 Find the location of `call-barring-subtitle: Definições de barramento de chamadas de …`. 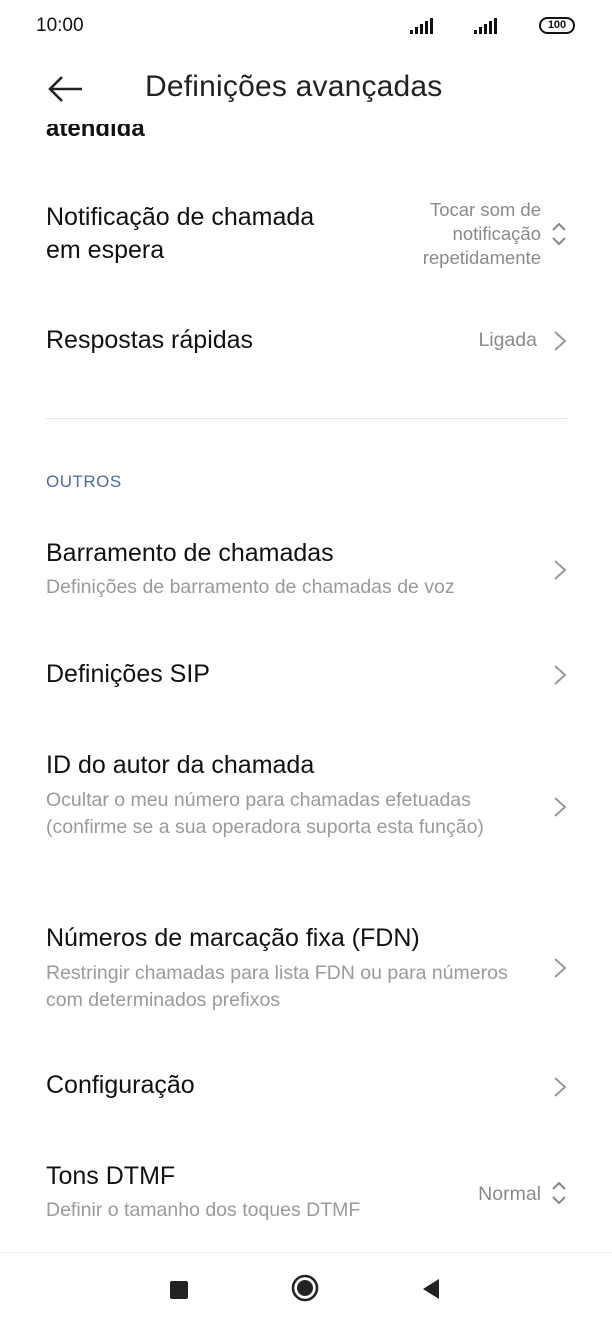

call-barring-subtitle: Definições de barramento de chamadas de … is located at coordinates (250, 587).